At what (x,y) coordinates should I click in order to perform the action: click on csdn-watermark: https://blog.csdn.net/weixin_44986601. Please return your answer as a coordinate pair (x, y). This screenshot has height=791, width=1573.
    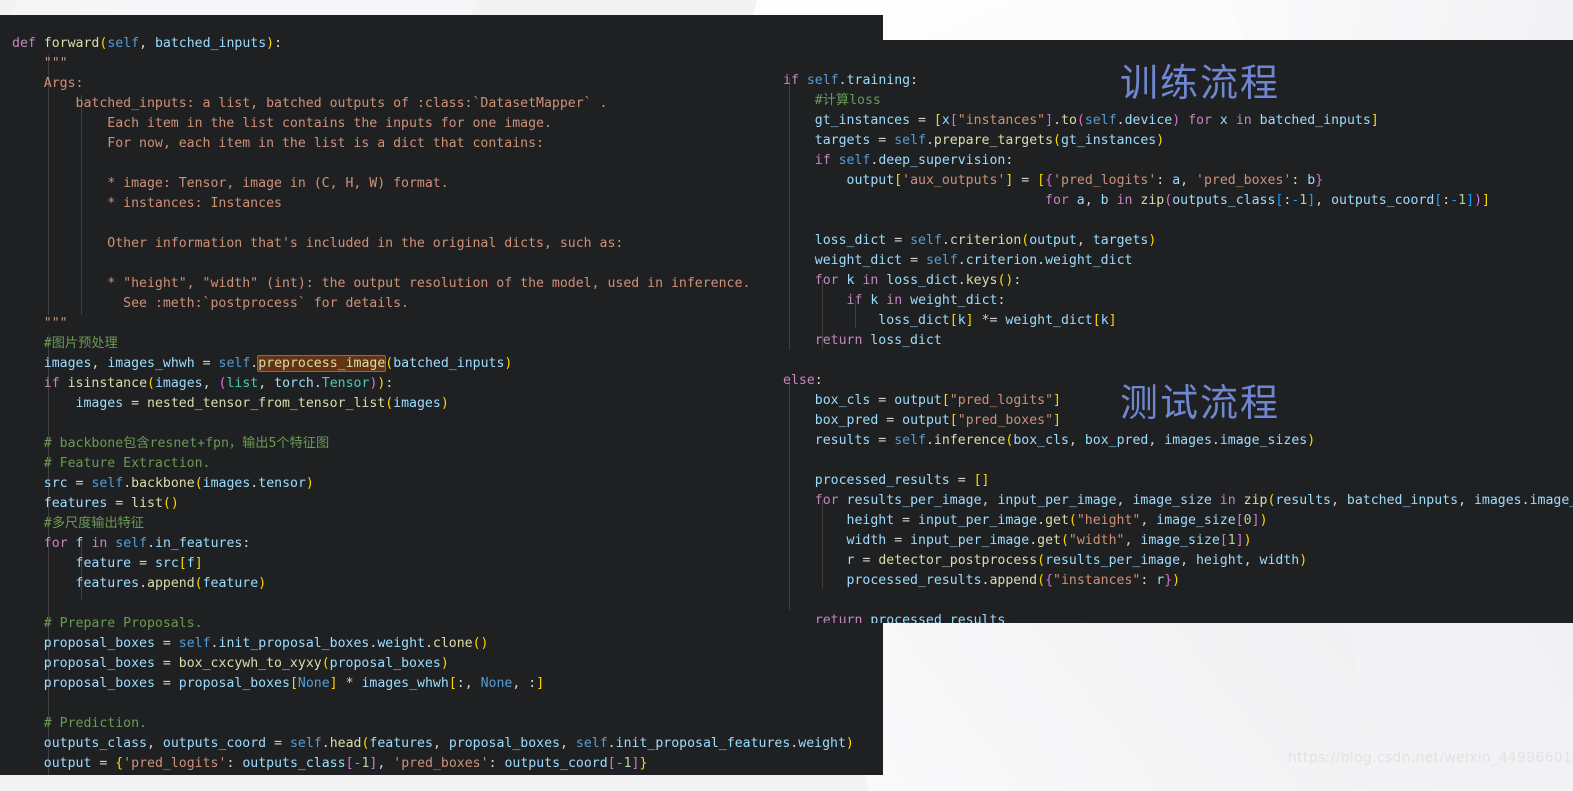
    Looking at the image, I should click on (1430, 758).